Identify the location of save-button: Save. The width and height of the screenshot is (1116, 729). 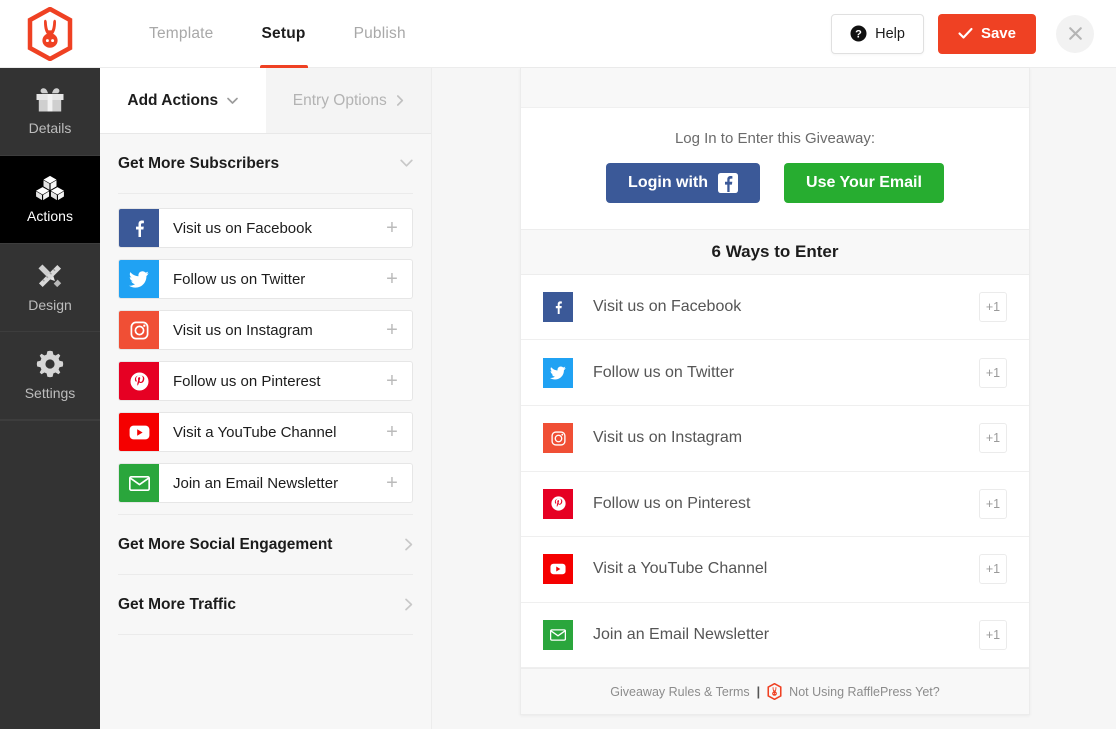
(986, 33).